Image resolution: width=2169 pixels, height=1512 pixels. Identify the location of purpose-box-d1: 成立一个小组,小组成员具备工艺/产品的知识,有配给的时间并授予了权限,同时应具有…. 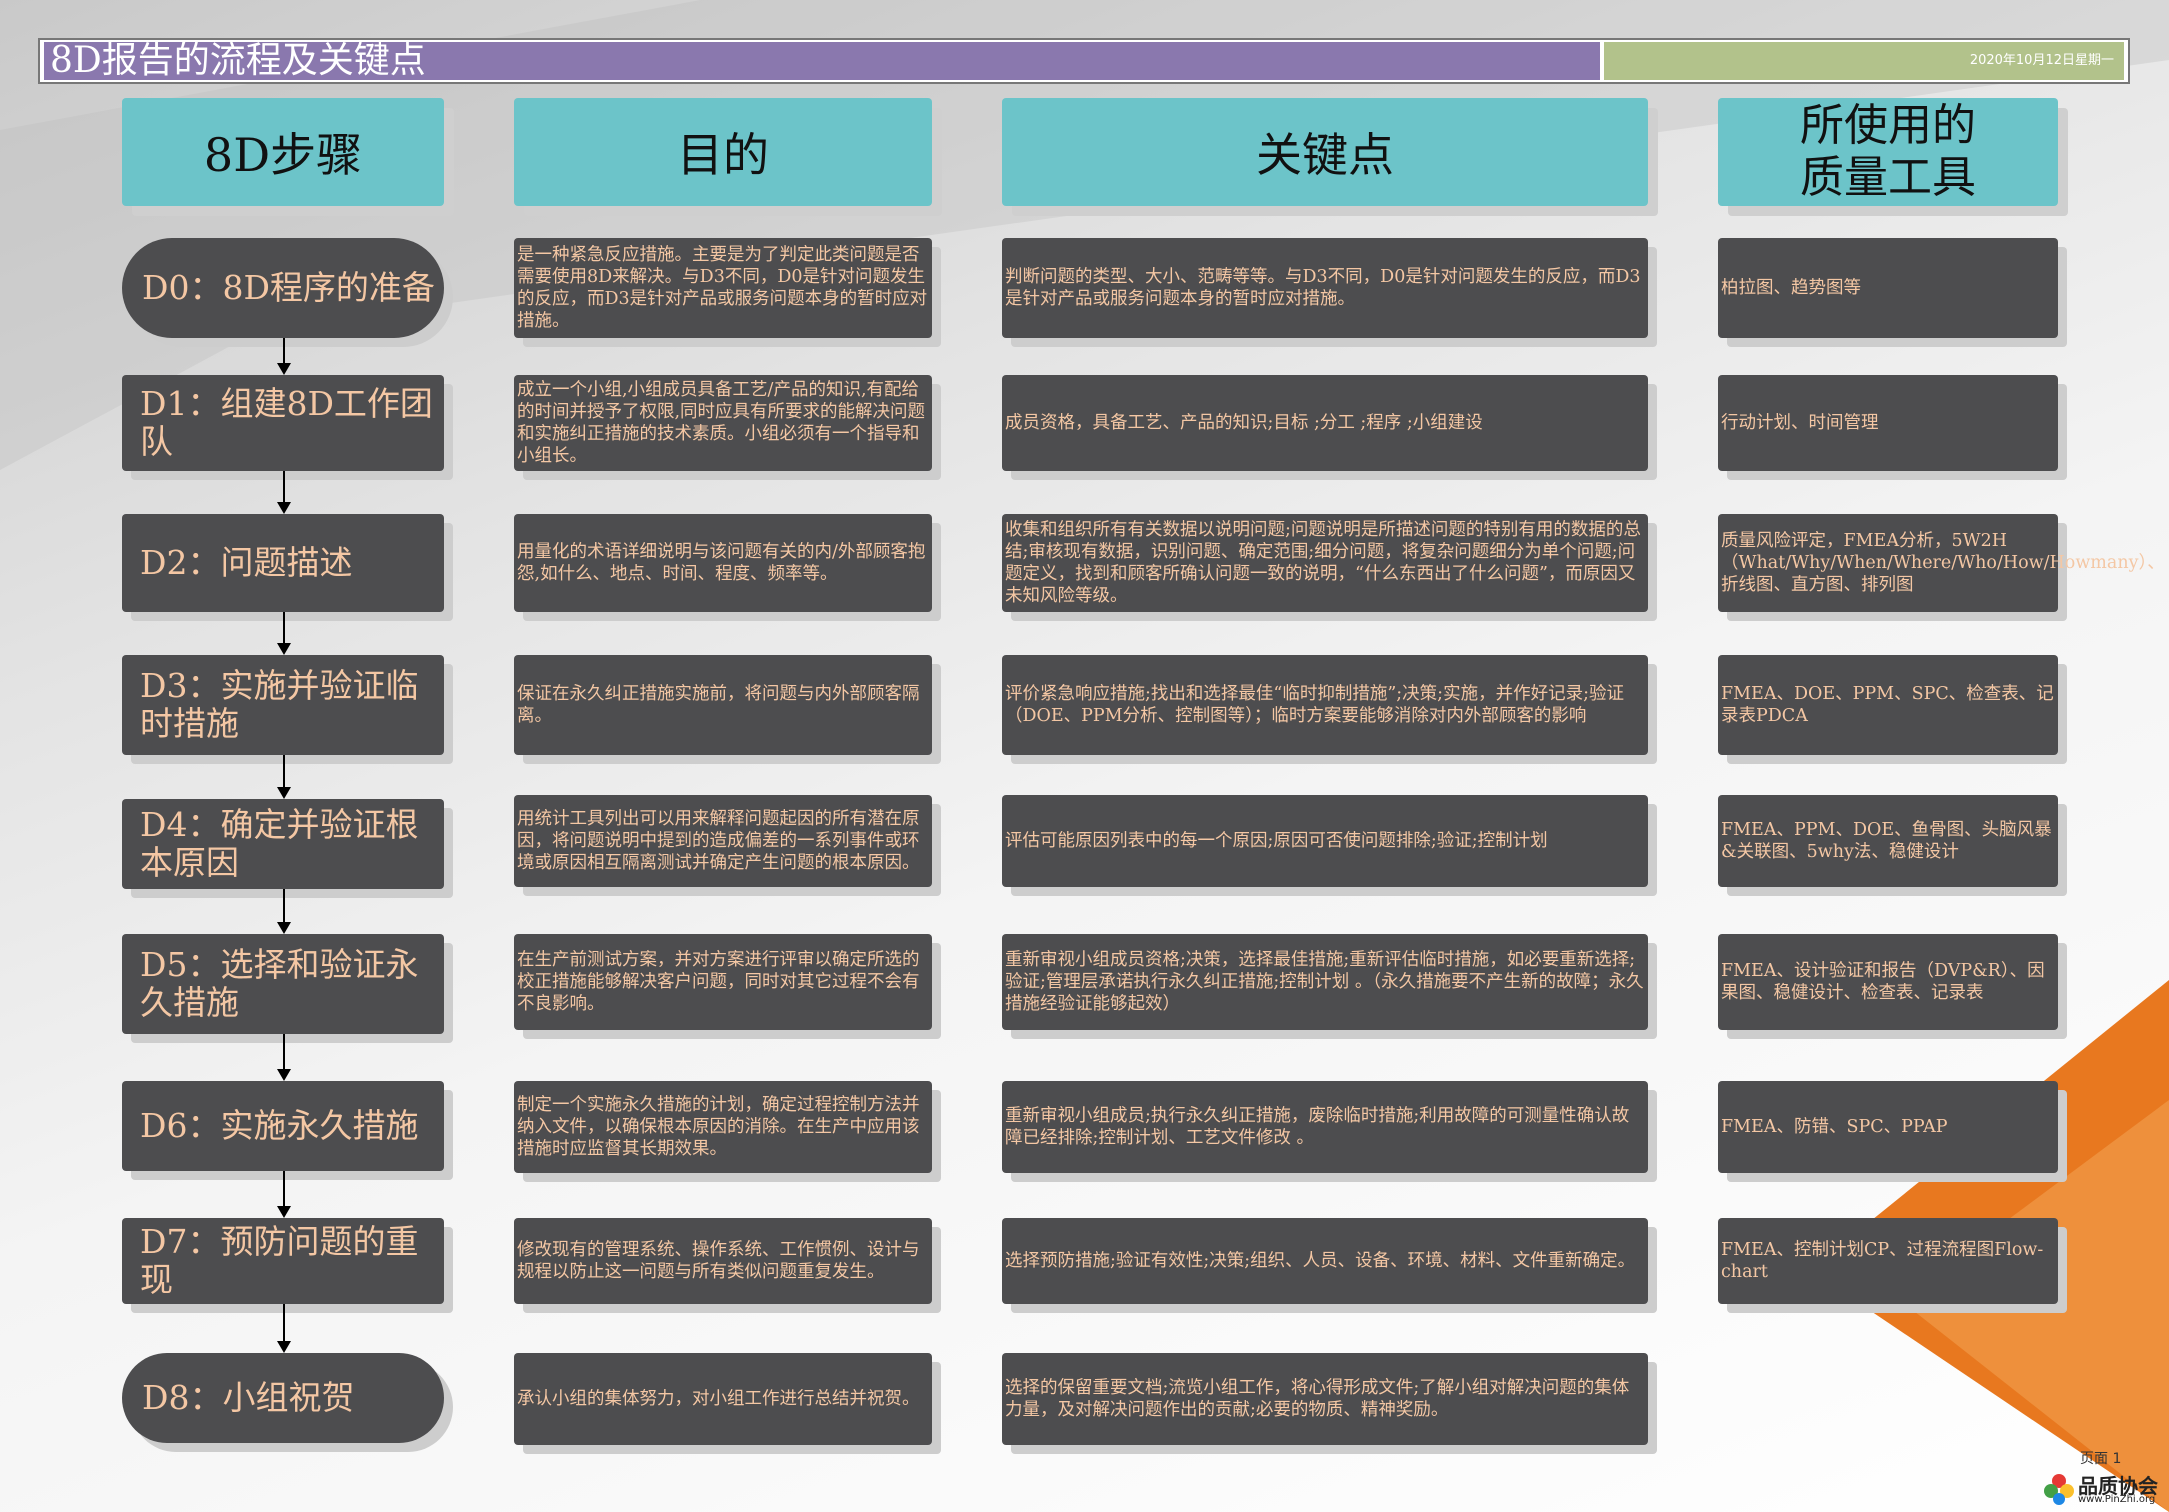
(723, 423).